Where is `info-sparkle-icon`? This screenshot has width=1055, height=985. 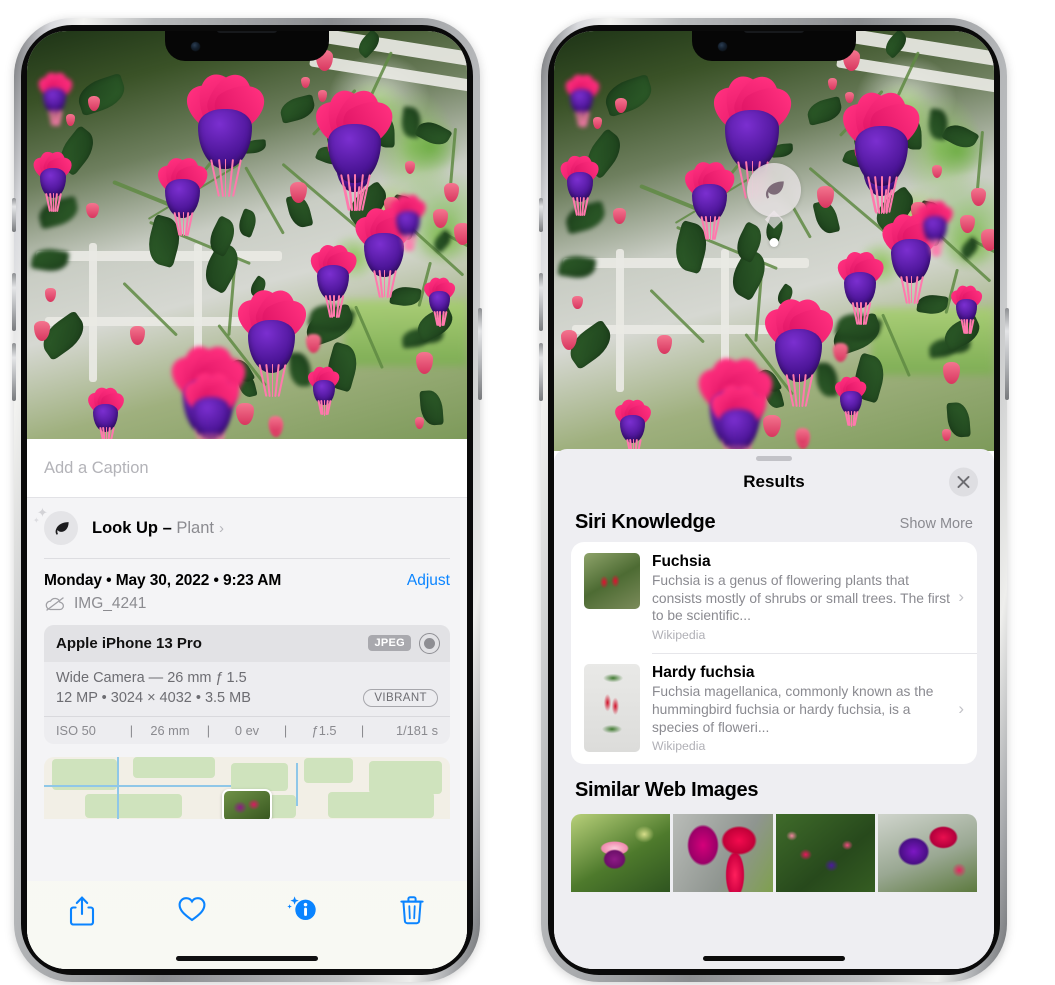
info-sparkle-icon is located at coordinates (301, 908).